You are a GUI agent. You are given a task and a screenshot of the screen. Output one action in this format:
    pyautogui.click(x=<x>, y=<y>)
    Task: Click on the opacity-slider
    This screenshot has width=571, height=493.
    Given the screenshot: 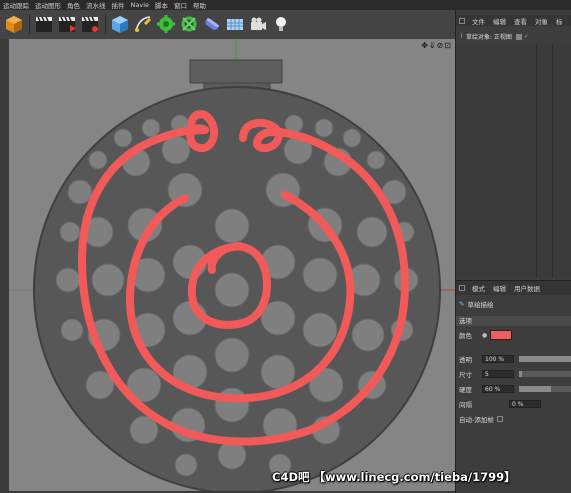 What is the action you would take?
    pyautogui.click(x=545, y=359)
    